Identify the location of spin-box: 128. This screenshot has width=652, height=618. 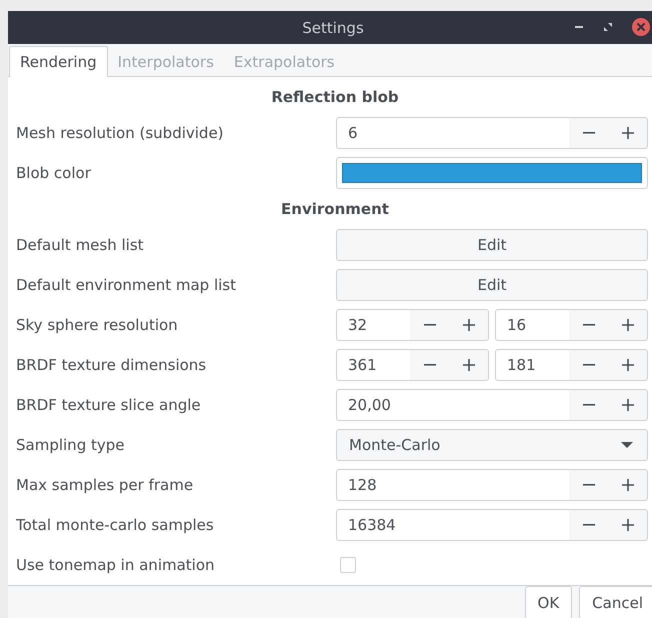
(492, 485).